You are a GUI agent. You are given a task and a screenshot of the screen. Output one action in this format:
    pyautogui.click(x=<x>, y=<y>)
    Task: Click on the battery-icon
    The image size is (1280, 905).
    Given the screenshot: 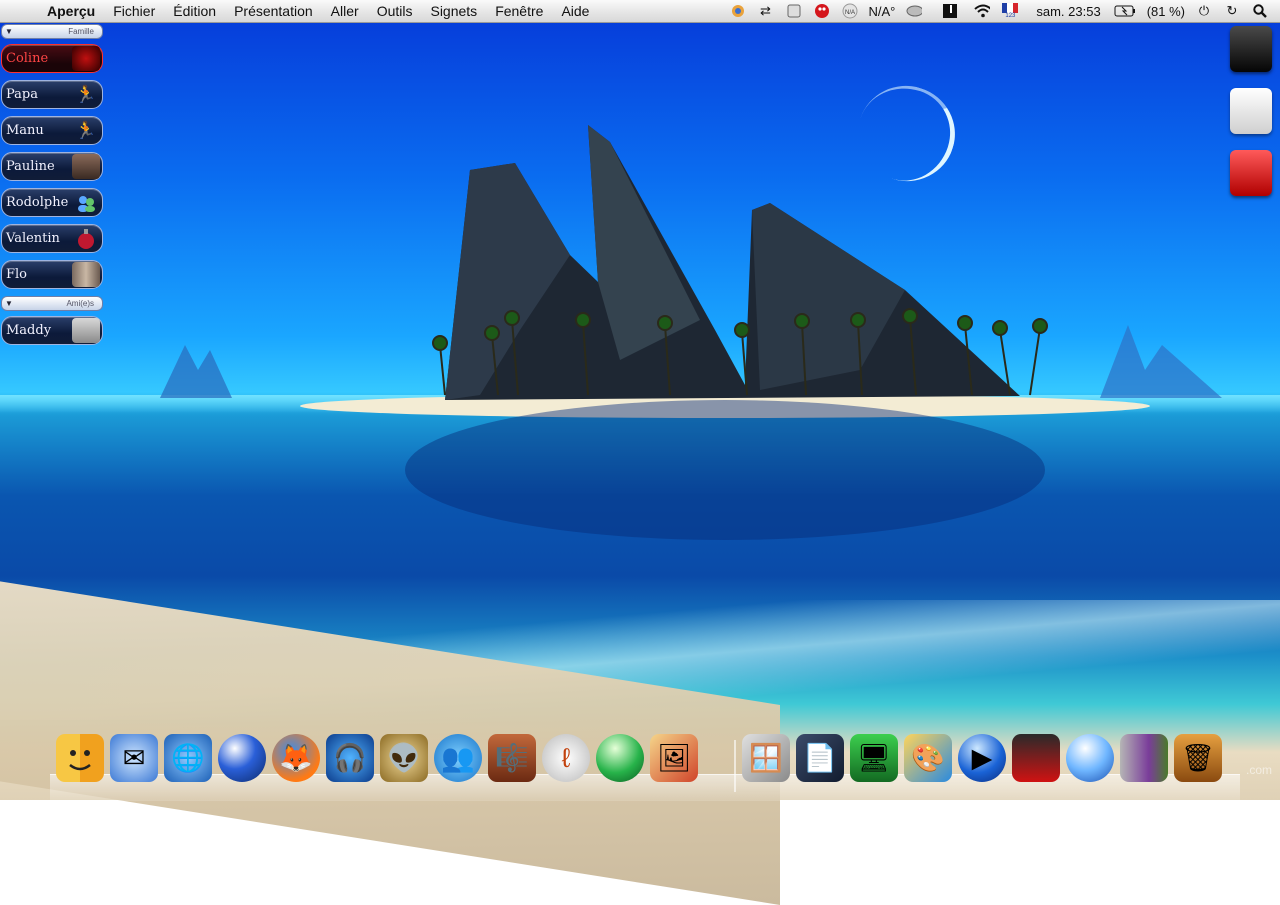 What is the action you would take?
    pyautogui.click(x=1125, y=11)
    